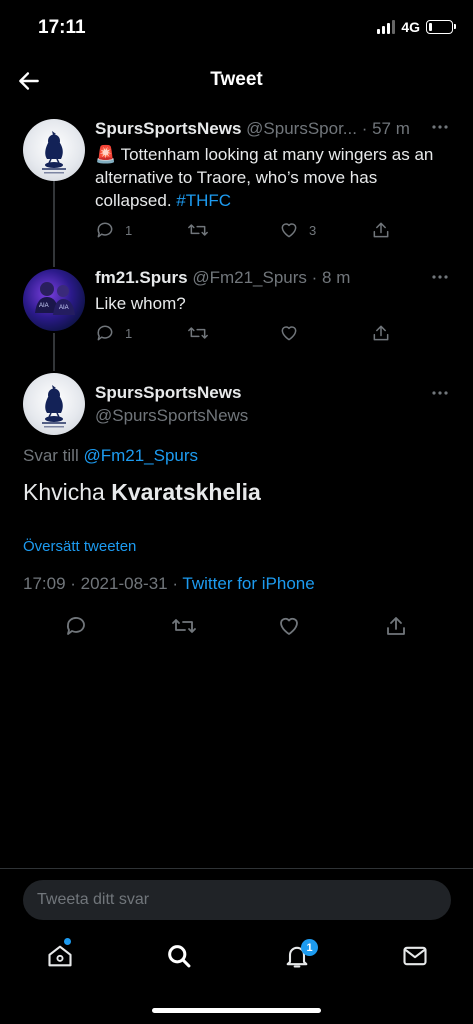 This screenshot has height=1024, width=473. I want to click on home-icon, so click(60, 956).